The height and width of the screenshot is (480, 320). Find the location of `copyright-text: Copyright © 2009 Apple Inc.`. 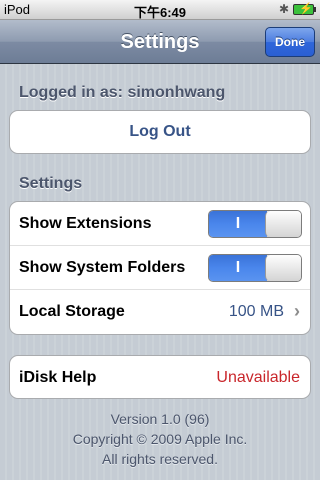

copyright-text: Copyright © 2009 Apple Inc. is located at coordinates (160, 439).